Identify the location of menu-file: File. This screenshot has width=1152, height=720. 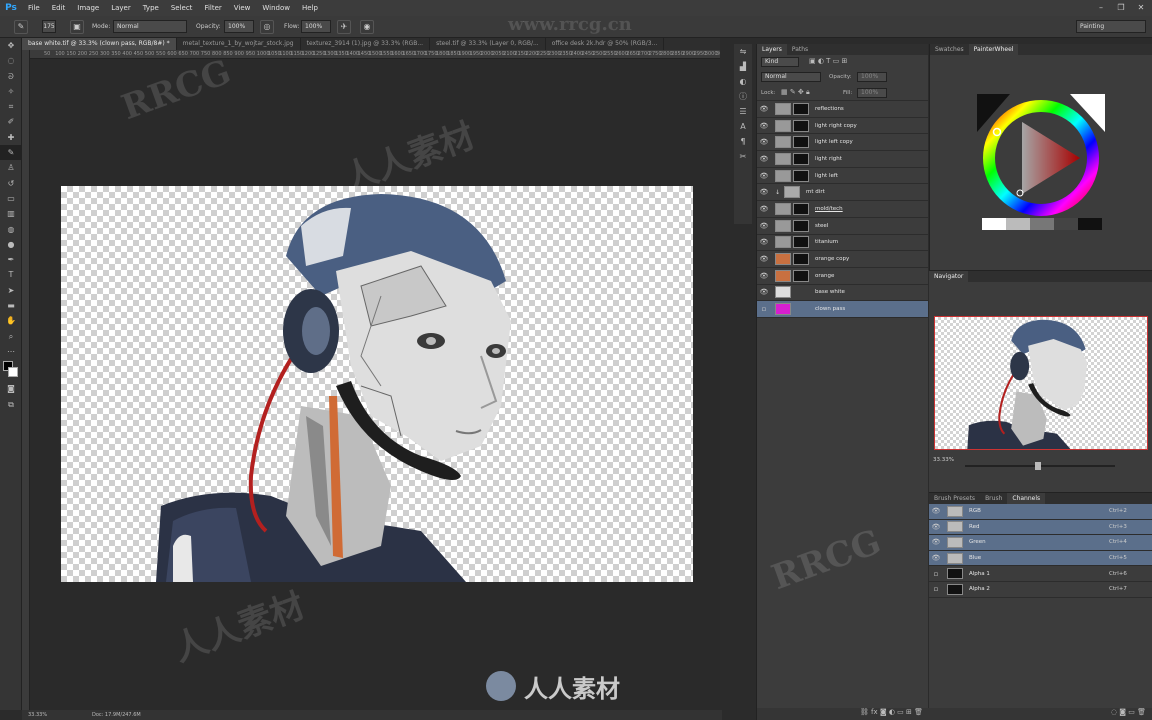
(34, 8).